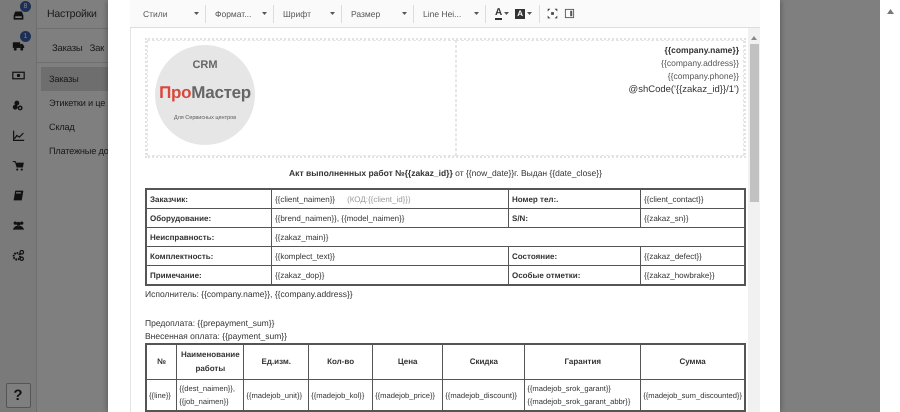  Describe the element at coordinates (305, 256) in the screenshot. I see `field-value: {{komplect_text}}` at that location.